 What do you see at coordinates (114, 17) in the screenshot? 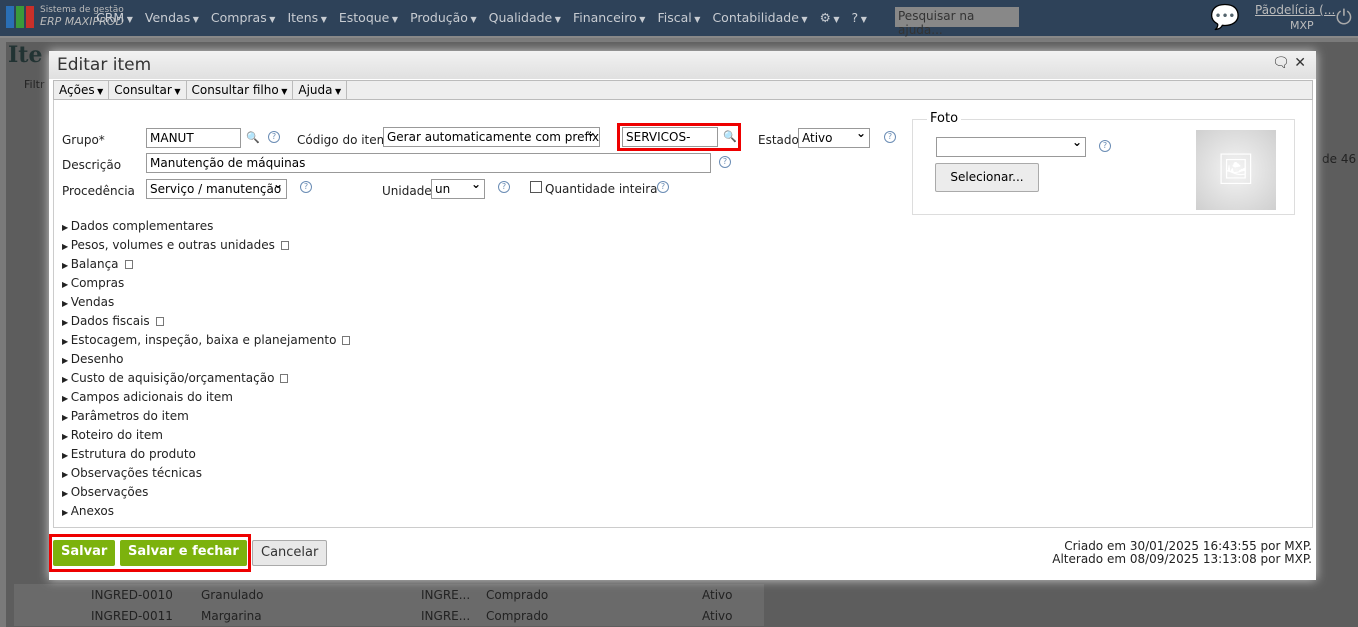
I see `menu-crm: CRM` at bounding box center [114, 17].